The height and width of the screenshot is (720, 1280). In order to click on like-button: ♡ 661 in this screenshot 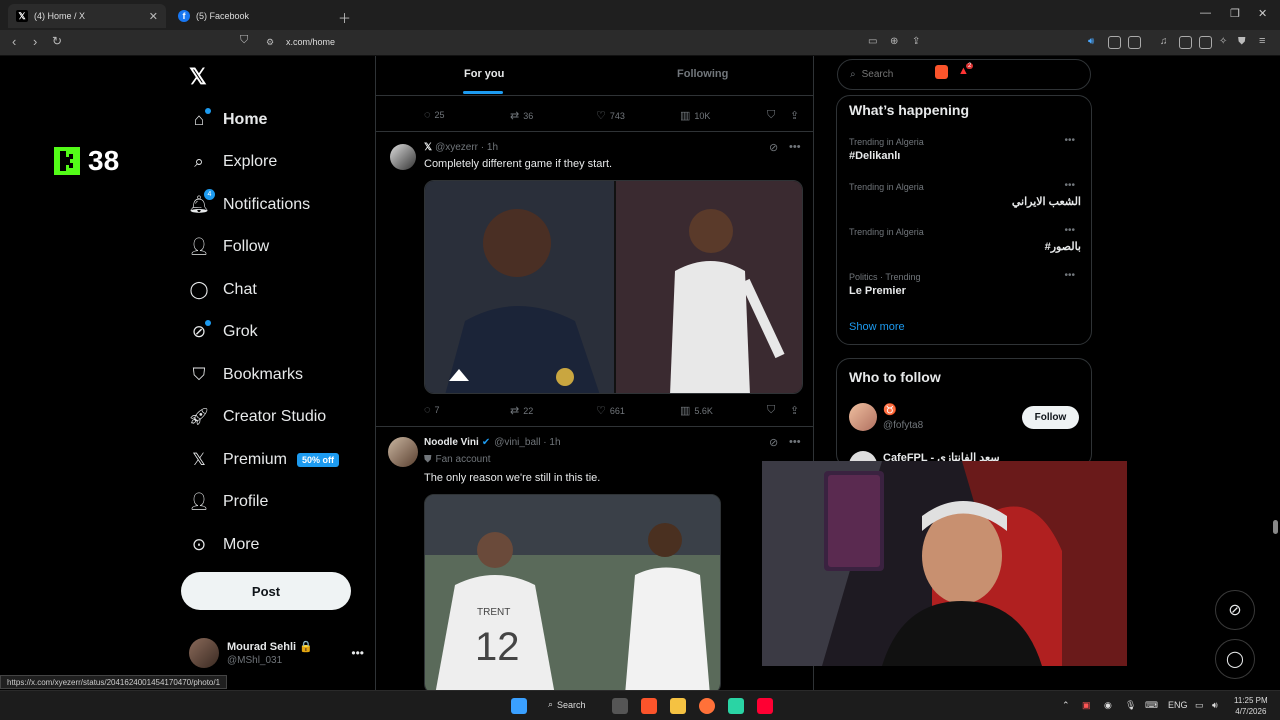, I will do `click(610, 410)`.